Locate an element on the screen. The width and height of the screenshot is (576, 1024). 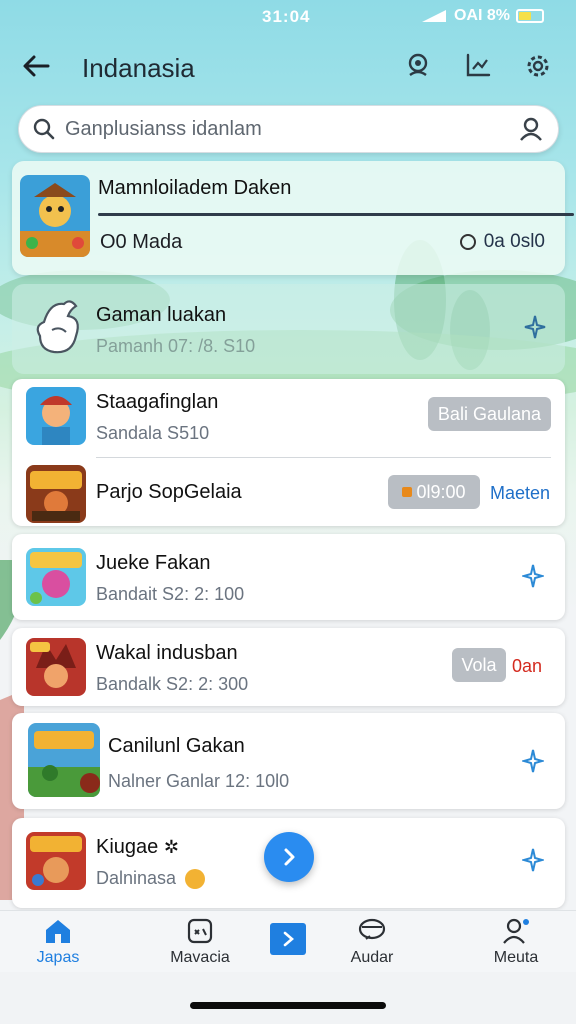
promo-banner: Gaman luakan Pamanh 07: /8. S10 is located at coordinates (288, 329).